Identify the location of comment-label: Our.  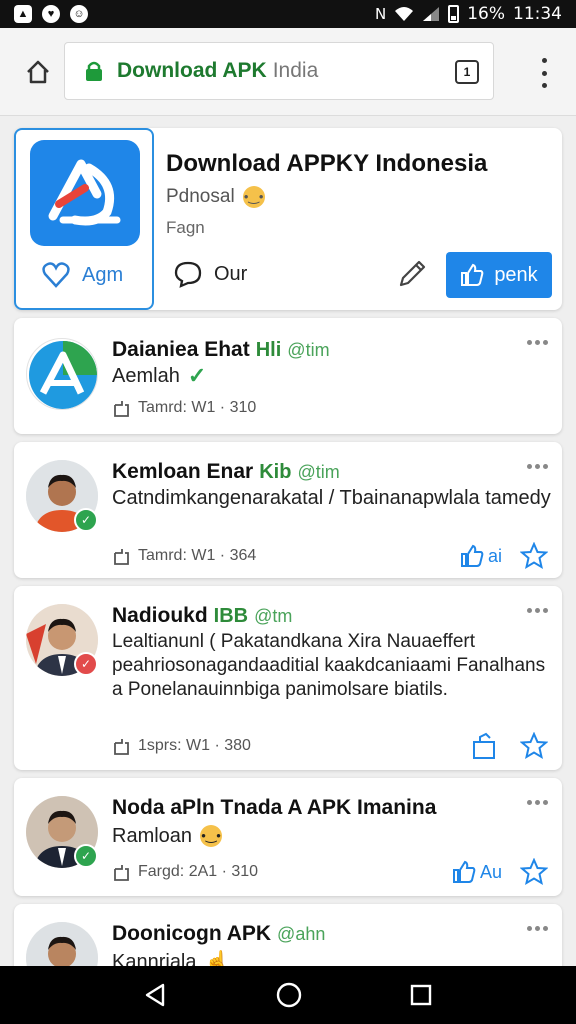
(231, 273).